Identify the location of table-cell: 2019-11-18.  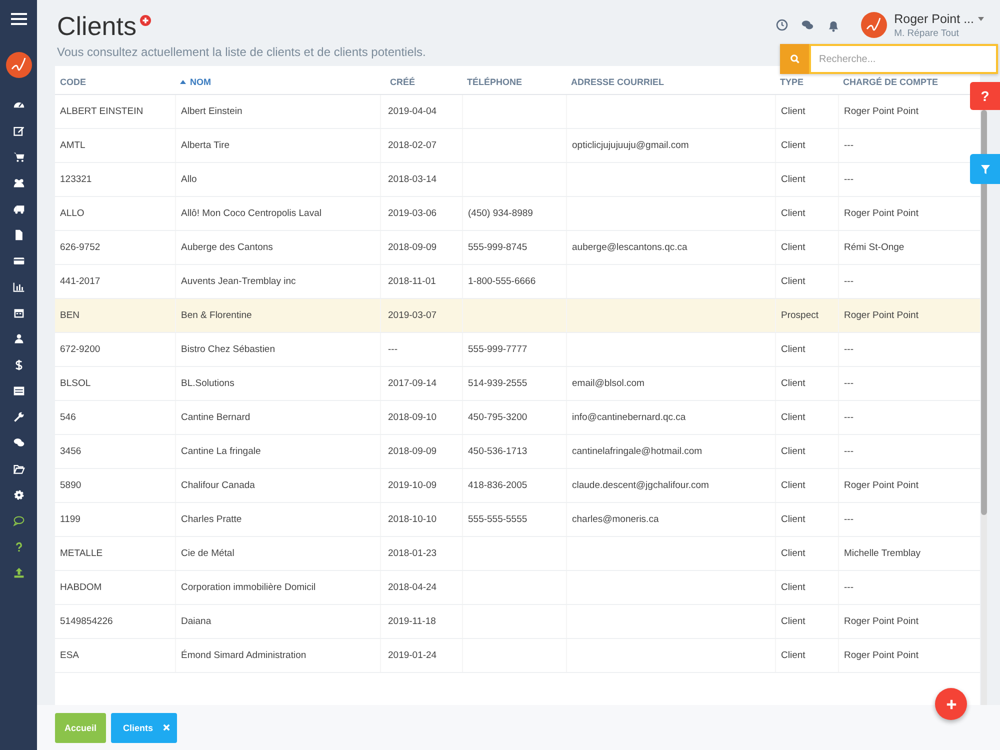
(412, 621).